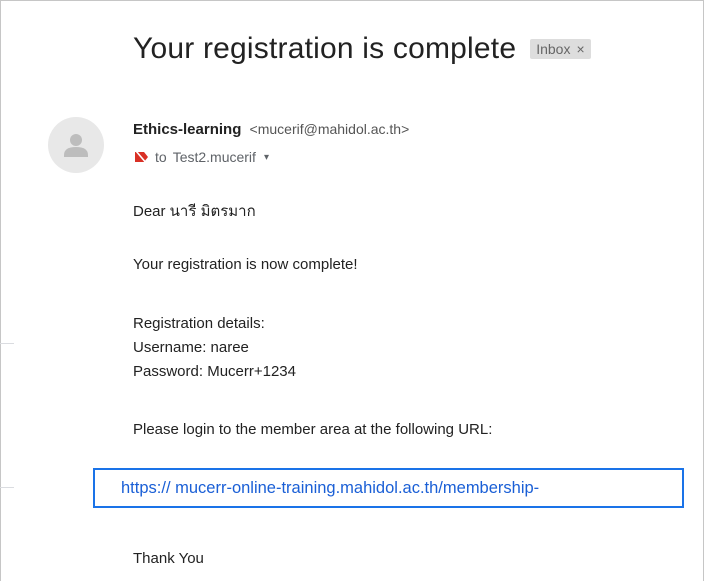 The width and height of the screenshot is (704, 582). I want to click on person-icon, so click(76, 145).